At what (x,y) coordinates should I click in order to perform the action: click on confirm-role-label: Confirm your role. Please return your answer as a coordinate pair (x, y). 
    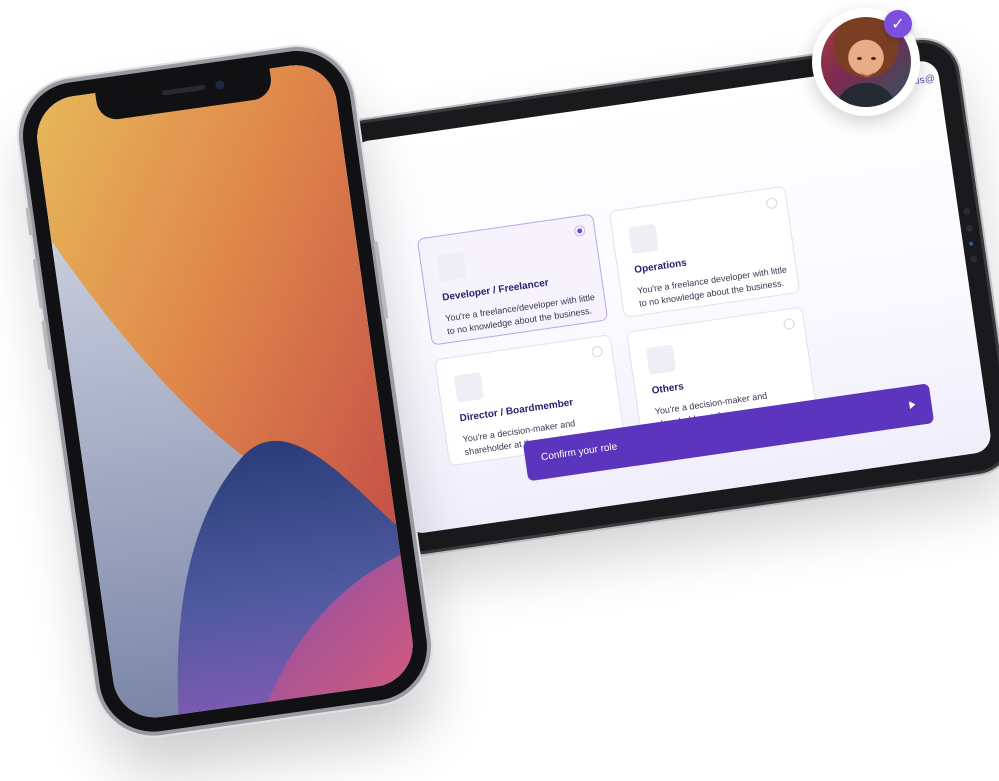
    Looking at the image, I should click on (579, 452).